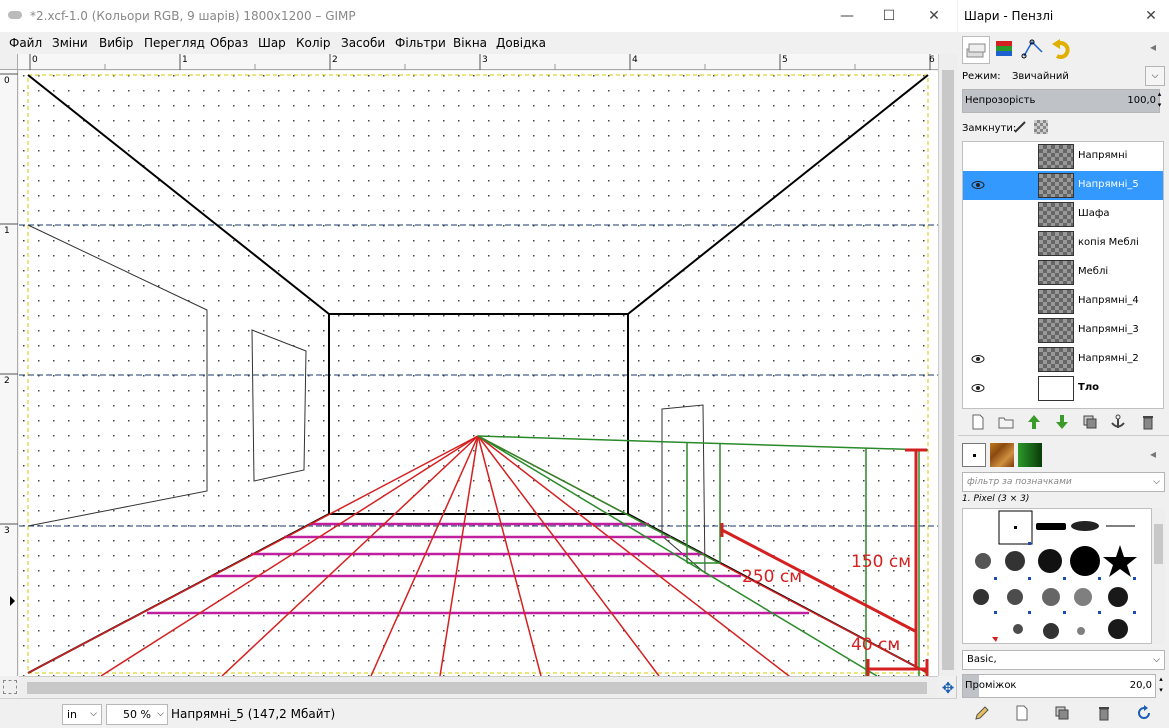  I want to click on layer-row: Тло, so click(1063, 388).